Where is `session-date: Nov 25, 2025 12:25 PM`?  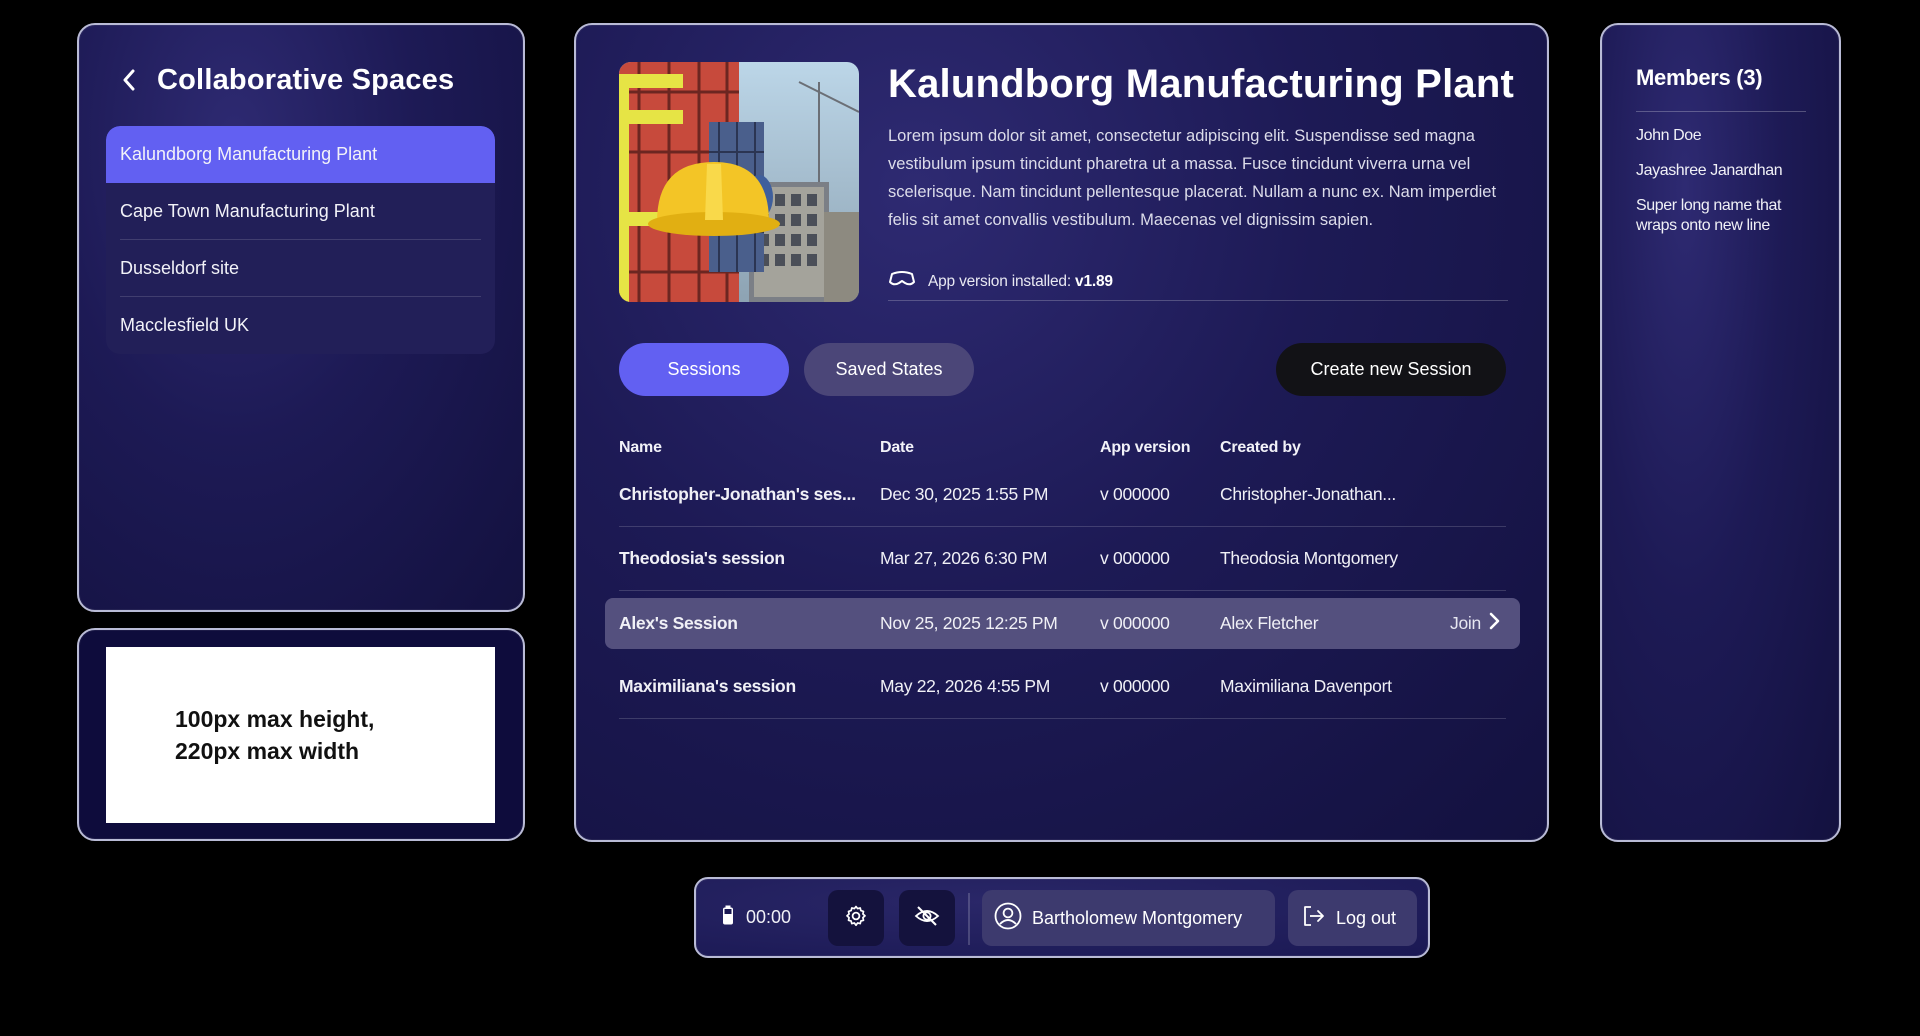
session-date: Nov 25, 2025 12:25 PM is located at coordinates (969, 622).